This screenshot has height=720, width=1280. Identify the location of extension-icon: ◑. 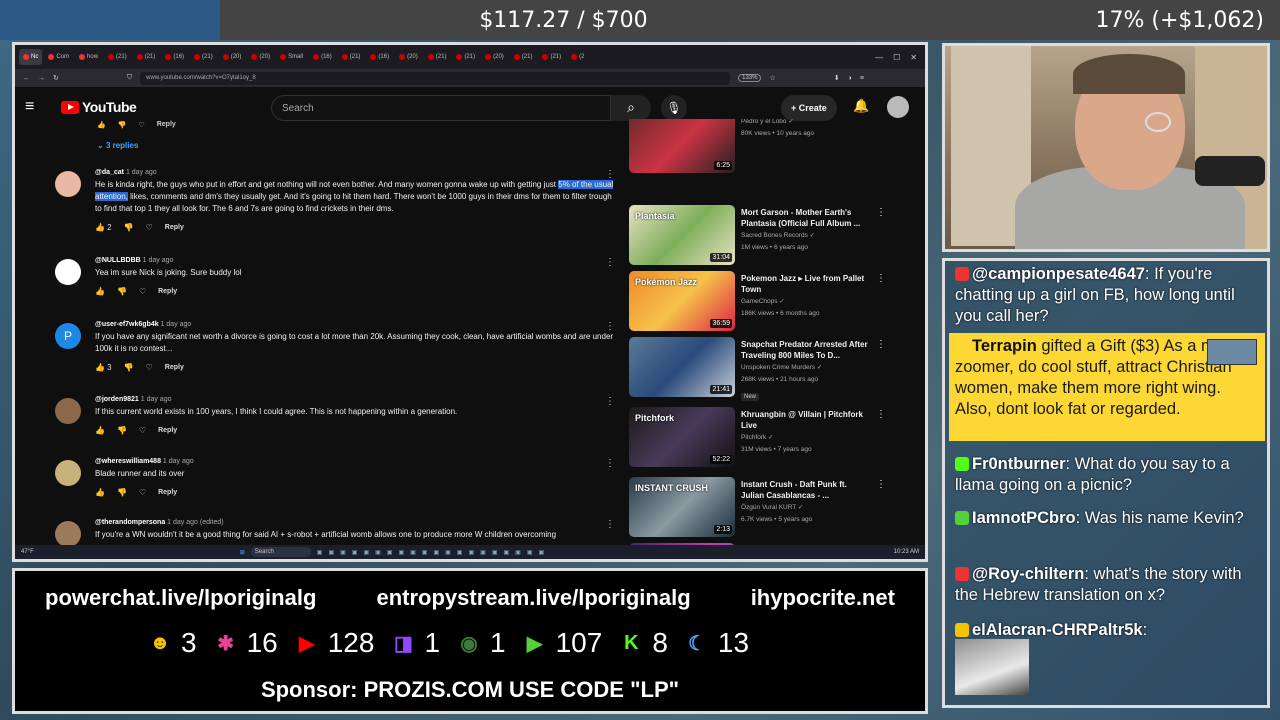
(850, 78).